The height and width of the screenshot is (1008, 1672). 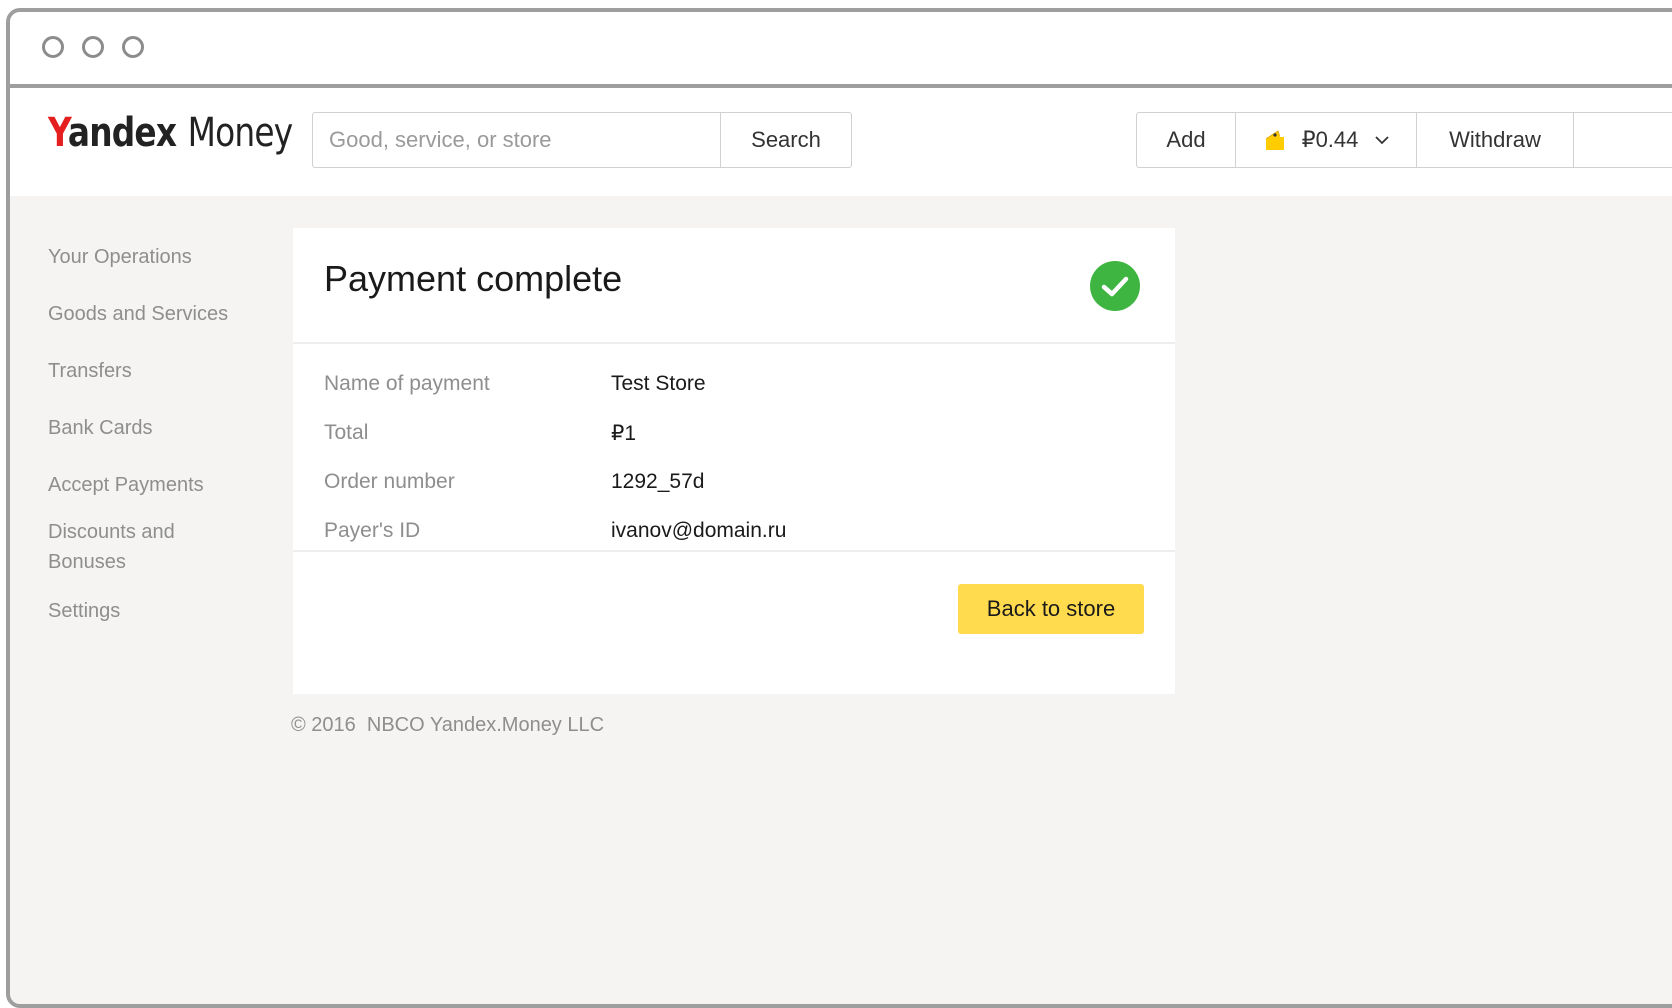 What do you see at coordinates (123, 547) in the screenshot?
I see `sidebar-item-discounts-and-bonuses: Discounts and Bonuses` at bounding box center [123, 547].